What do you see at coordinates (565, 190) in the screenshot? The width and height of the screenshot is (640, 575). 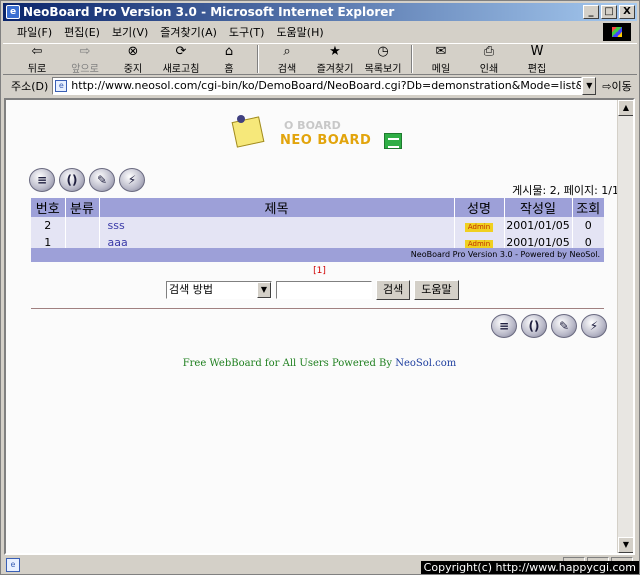 I see `post-stats: 게시물: 2, 페이지: 1/1` at bounding box center [565, 190].